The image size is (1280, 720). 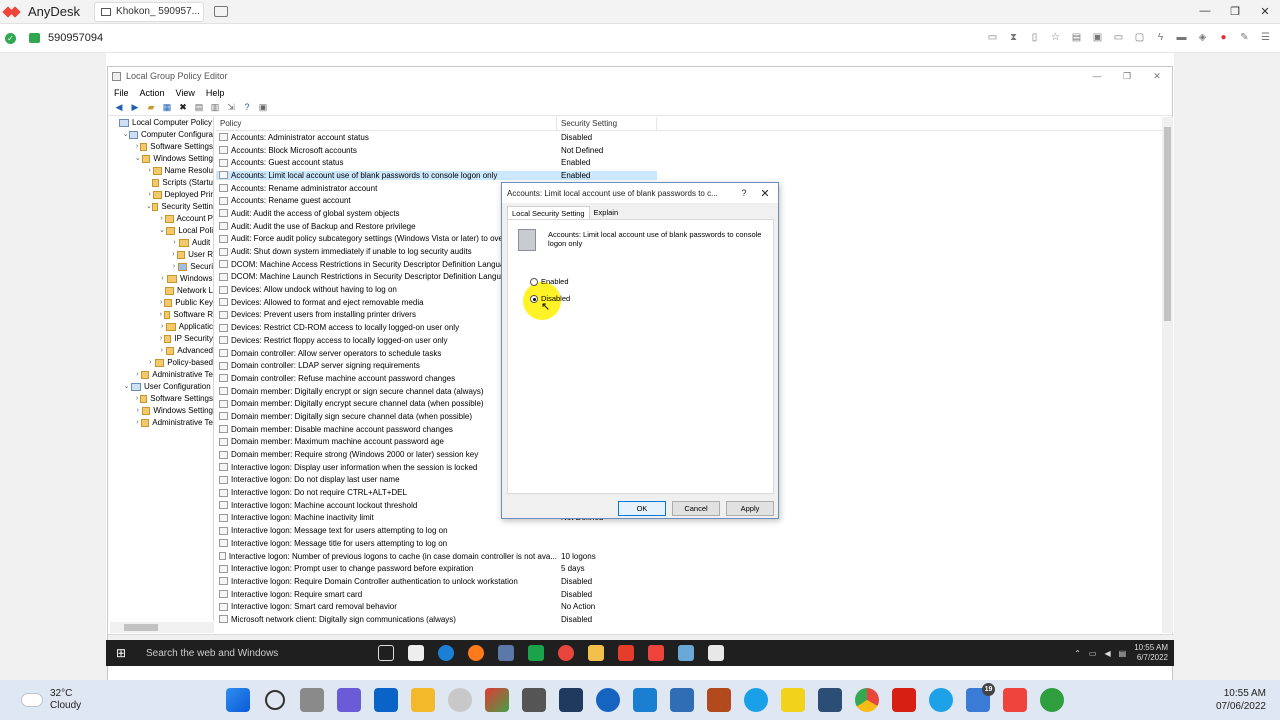 What do you see at coordinates (626, 653) in the screenshot?
I see `pdf-icon` at bounding box center [626, 653].